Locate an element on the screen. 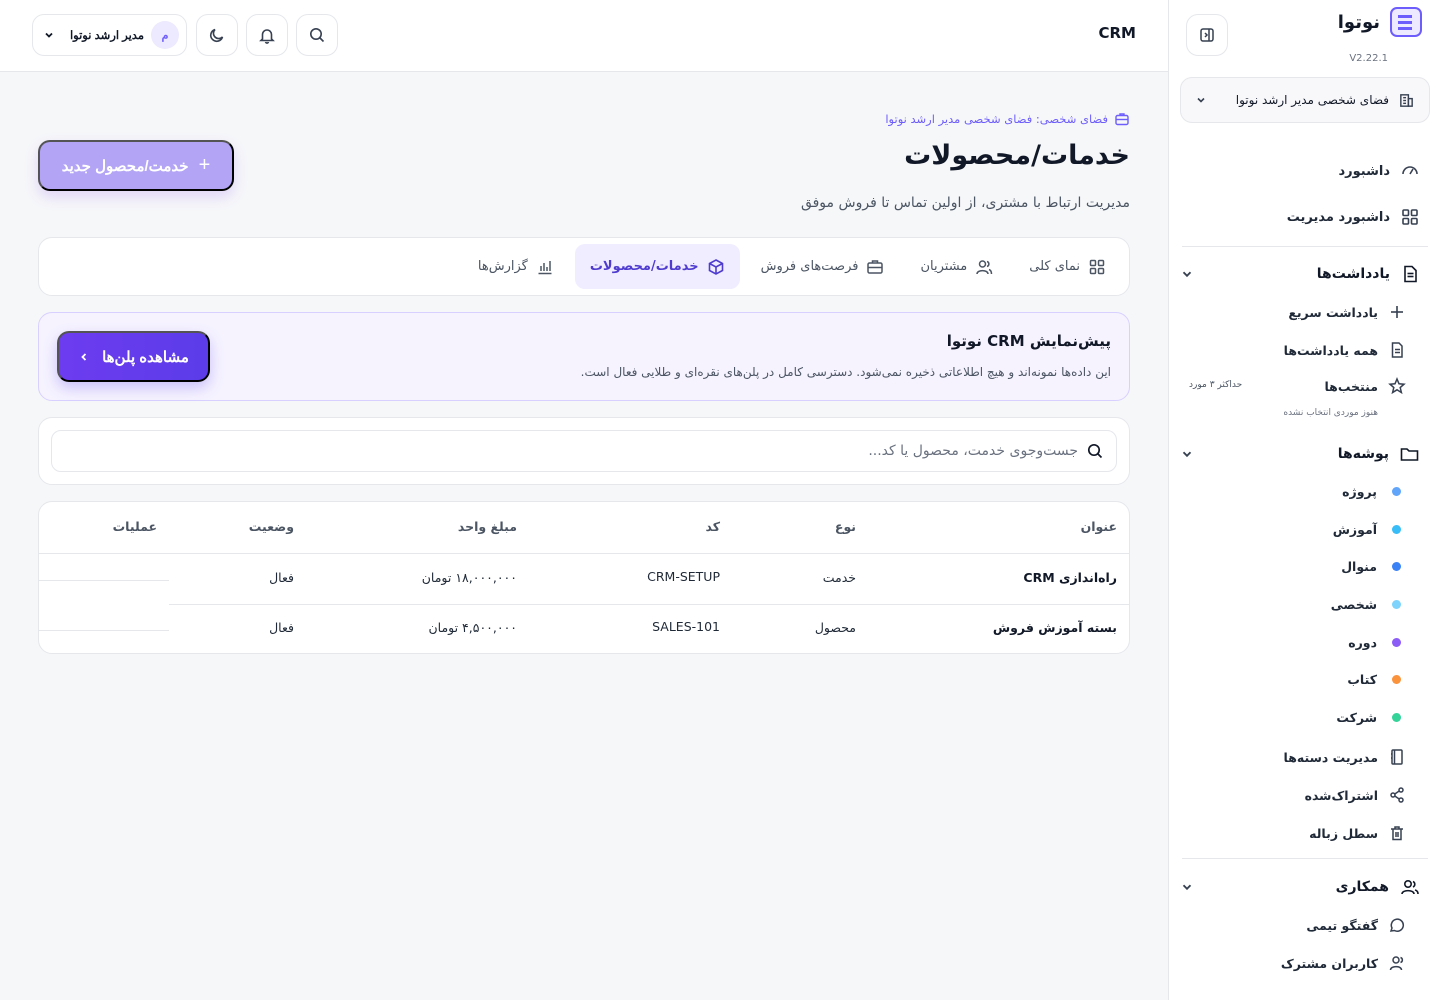 This screenshot has height=1000, width=1440. sidebar-item-label: داشبورد مدیریت is located at coordinates (1338, 217).